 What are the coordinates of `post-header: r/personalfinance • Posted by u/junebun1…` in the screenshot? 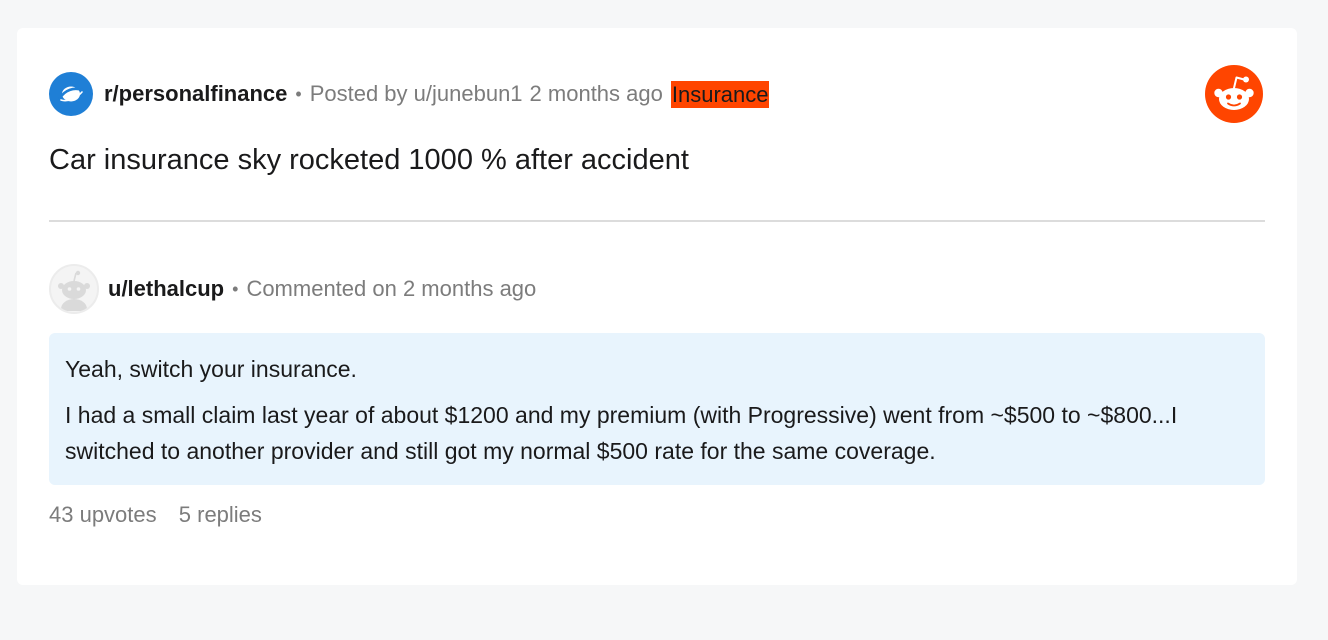 It's located at (409, 94).